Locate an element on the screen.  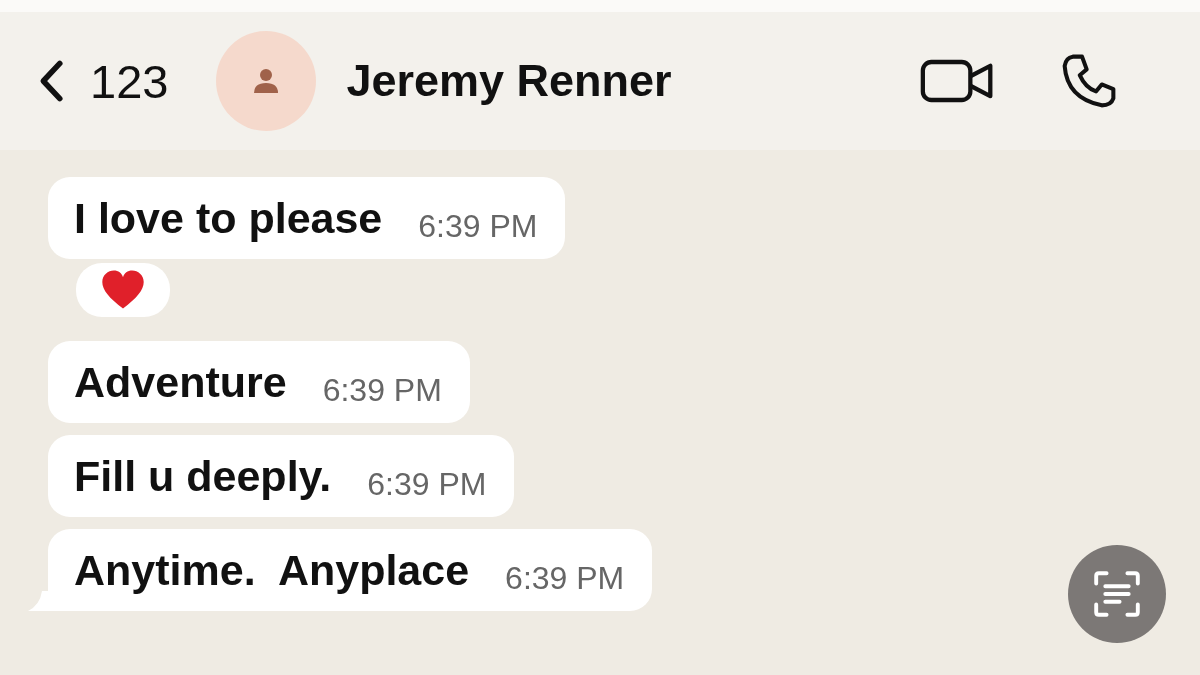
message-text: Adventure is located at coordinates (180, 382).